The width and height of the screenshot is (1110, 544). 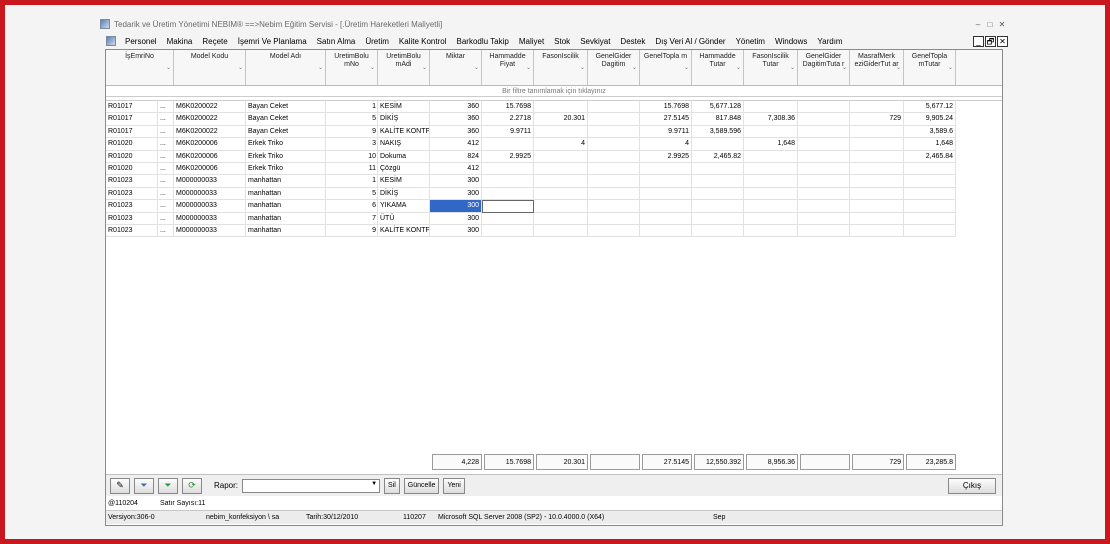 What do you see at coordinates (1002, 24) in the screenshot?
I see `close-window-button: ✕` at bounding box center [1002, 24].